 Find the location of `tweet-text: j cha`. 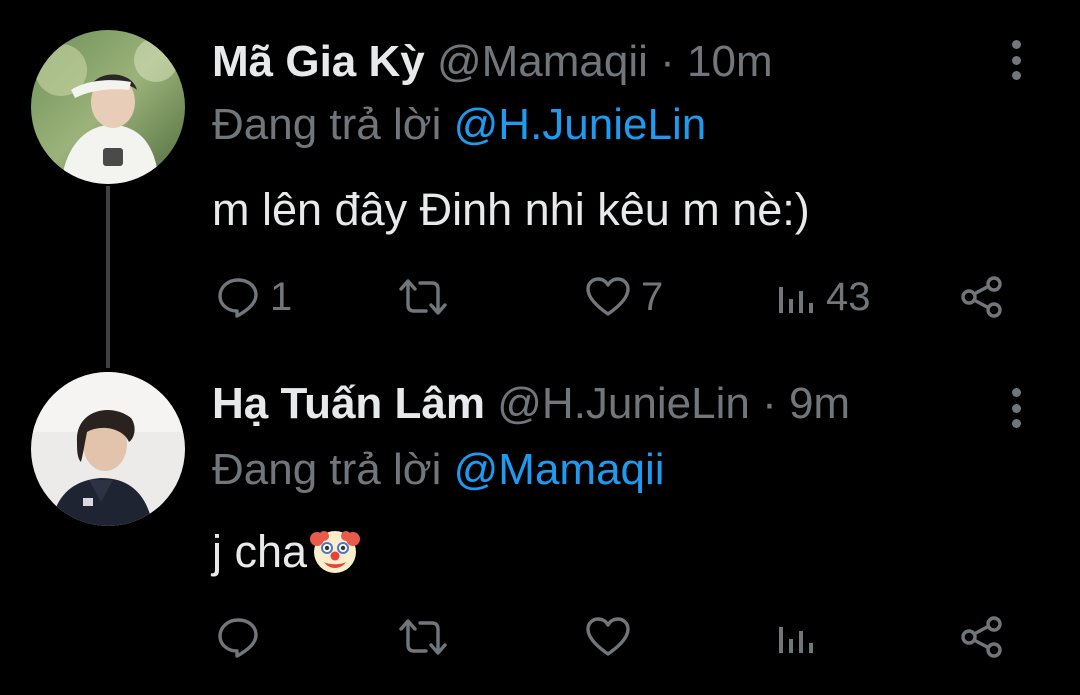

tweet-text: j cha is located at coordinates (260, 551).